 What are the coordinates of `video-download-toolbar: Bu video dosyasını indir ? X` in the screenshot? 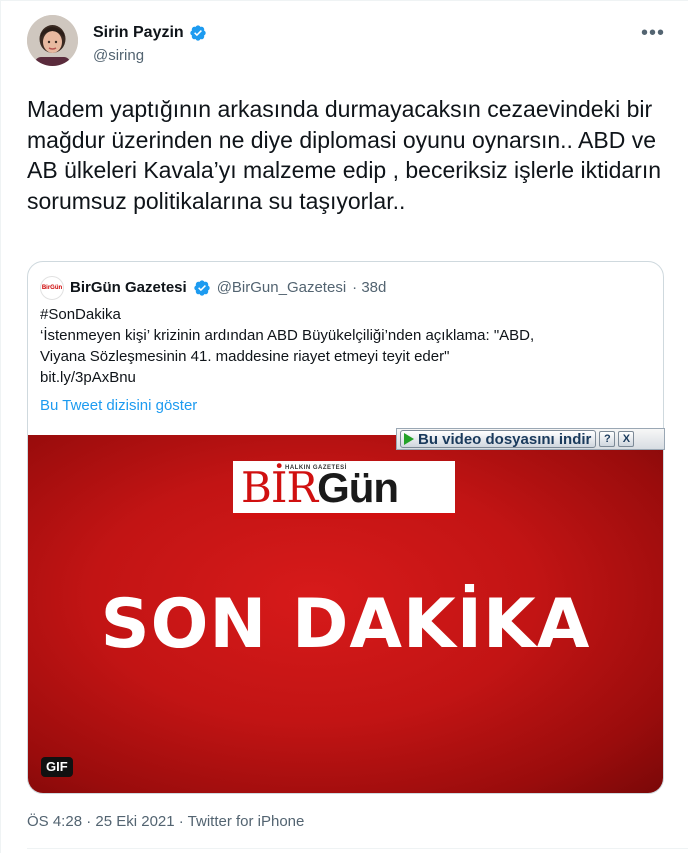 It's located at (530, 439).